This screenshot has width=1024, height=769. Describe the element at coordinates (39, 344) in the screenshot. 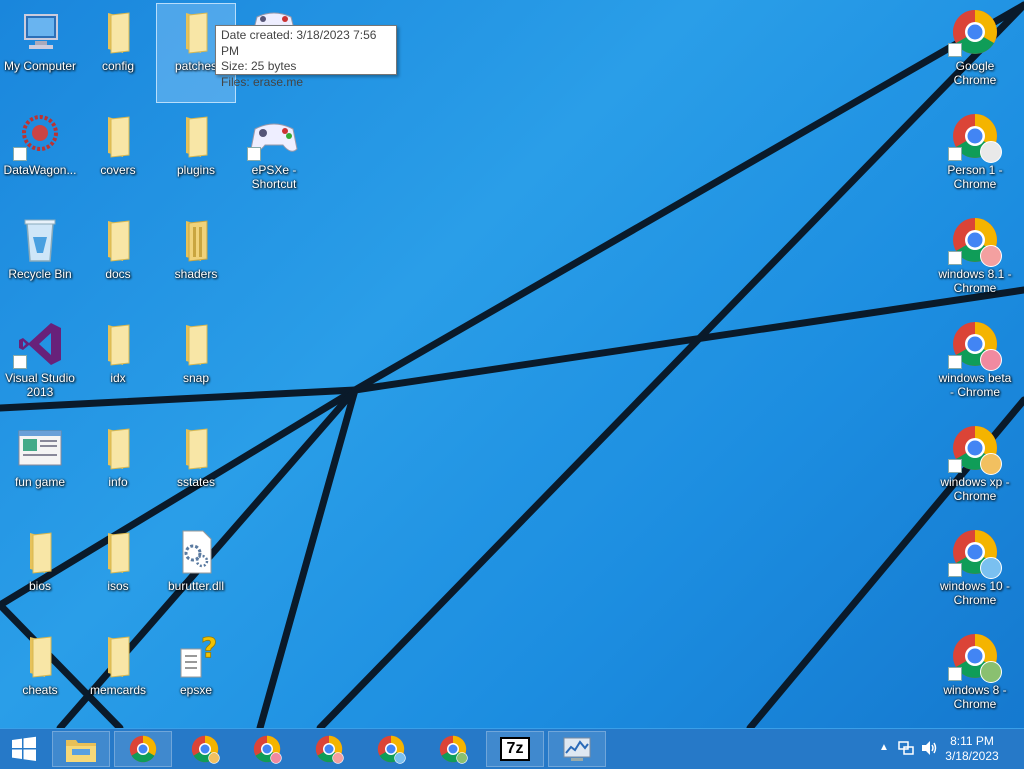

I see `visual-studio-icon` at that location.